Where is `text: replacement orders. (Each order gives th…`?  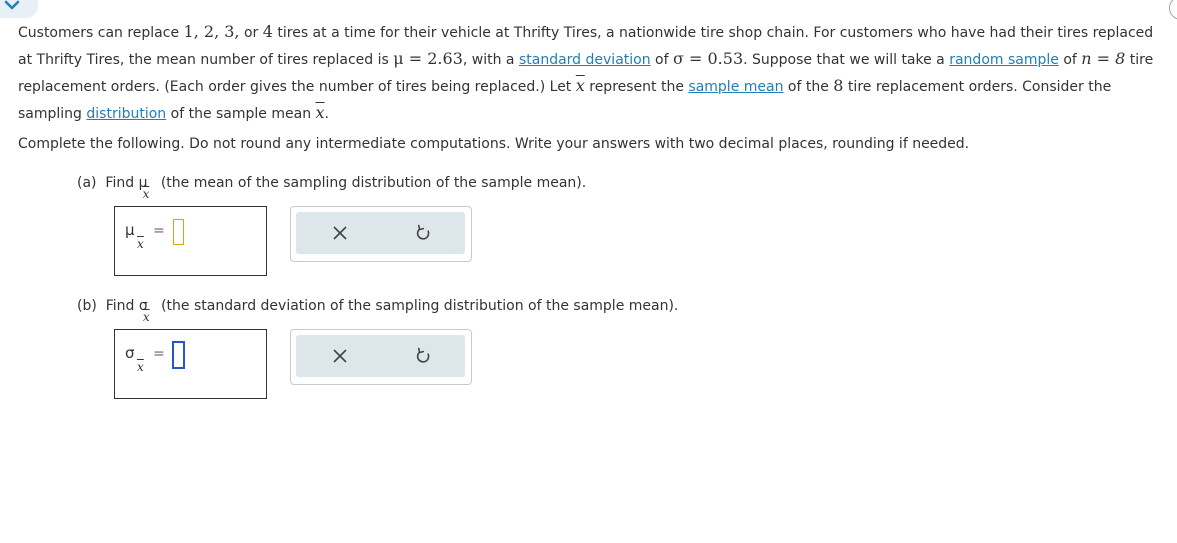
text: replacement orders. (Each order gives th… is located at coordinates (297, 87).